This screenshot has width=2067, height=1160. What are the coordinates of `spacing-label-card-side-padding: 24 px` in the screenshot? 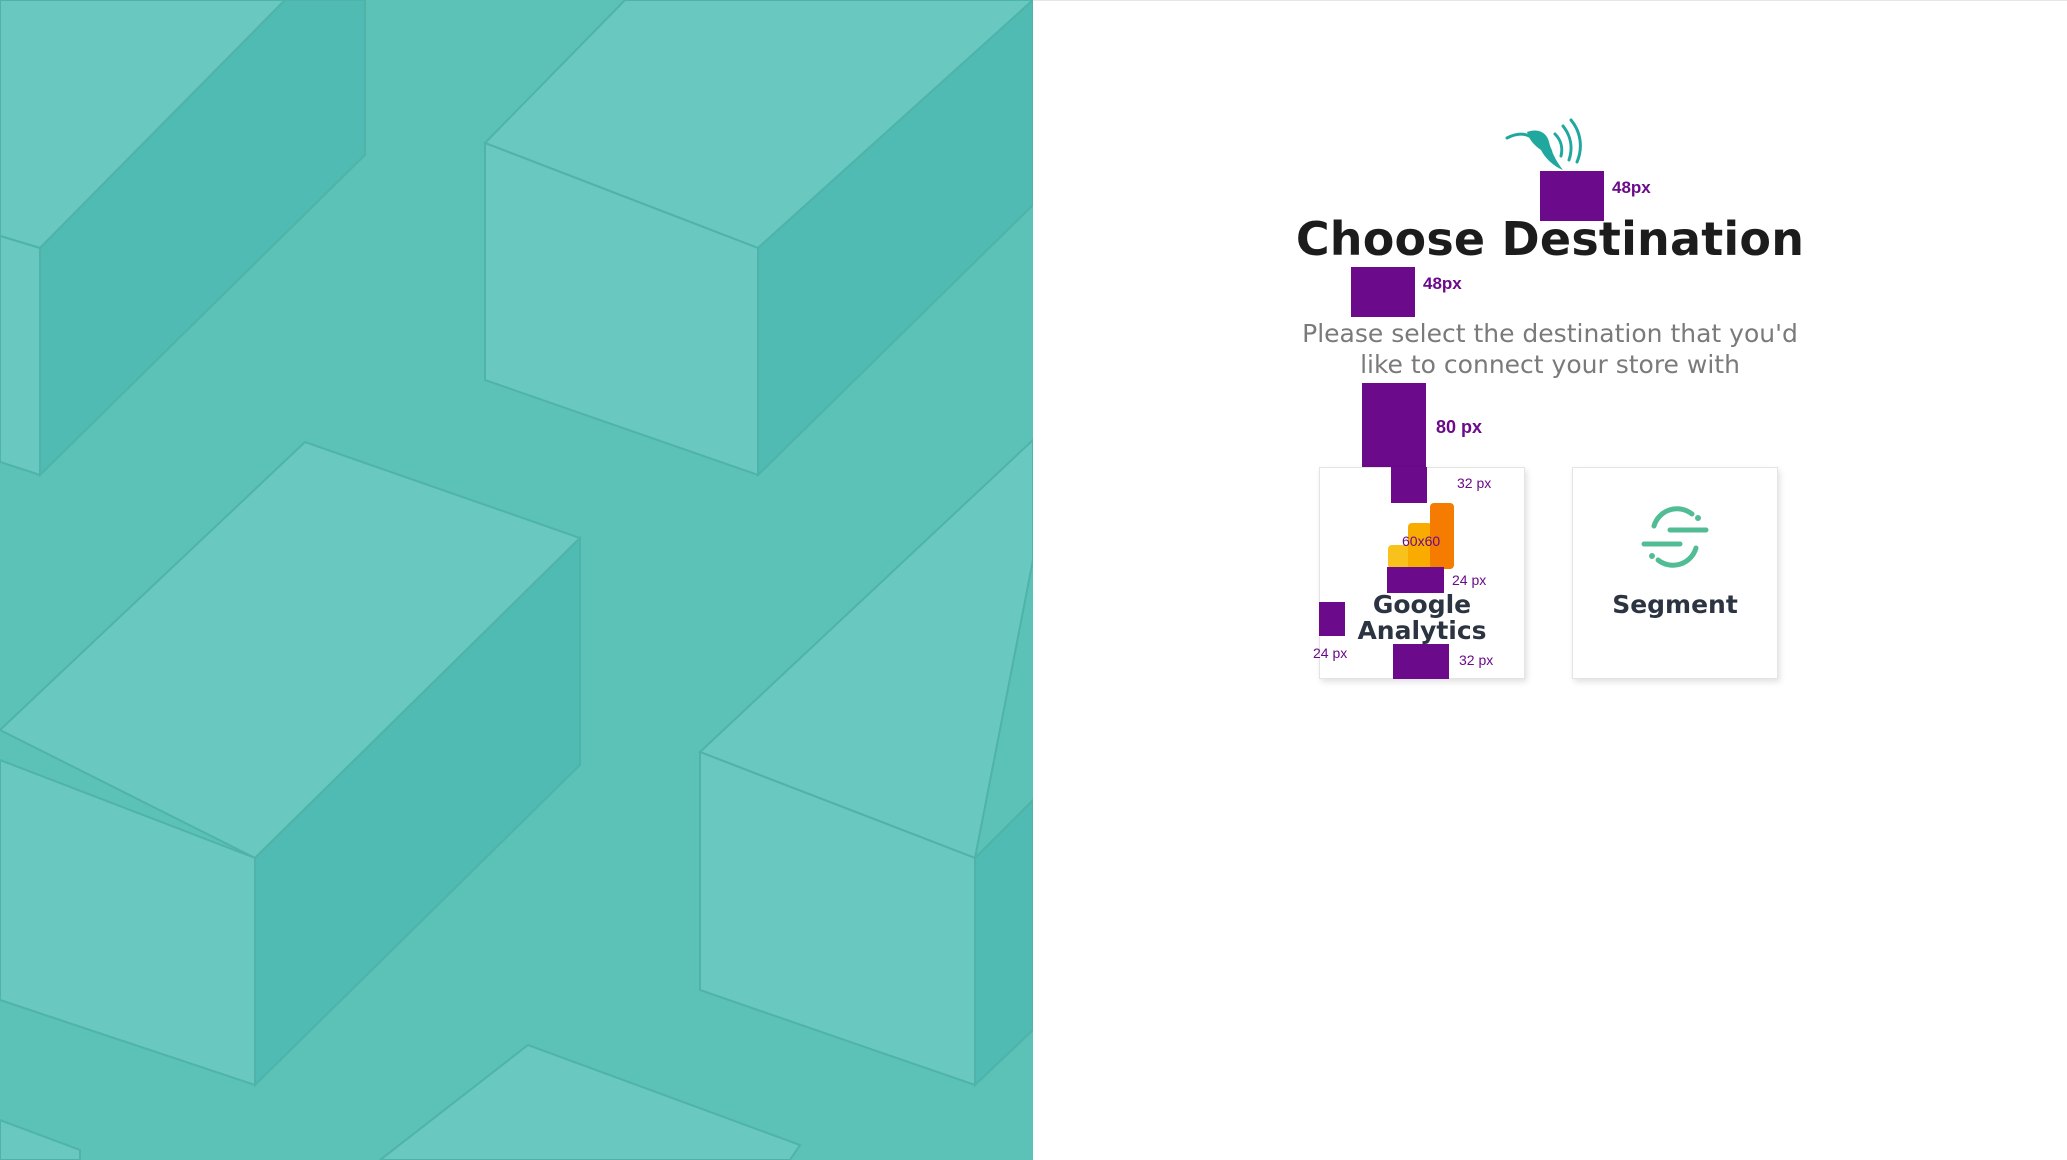 It's located at (1330, 653).